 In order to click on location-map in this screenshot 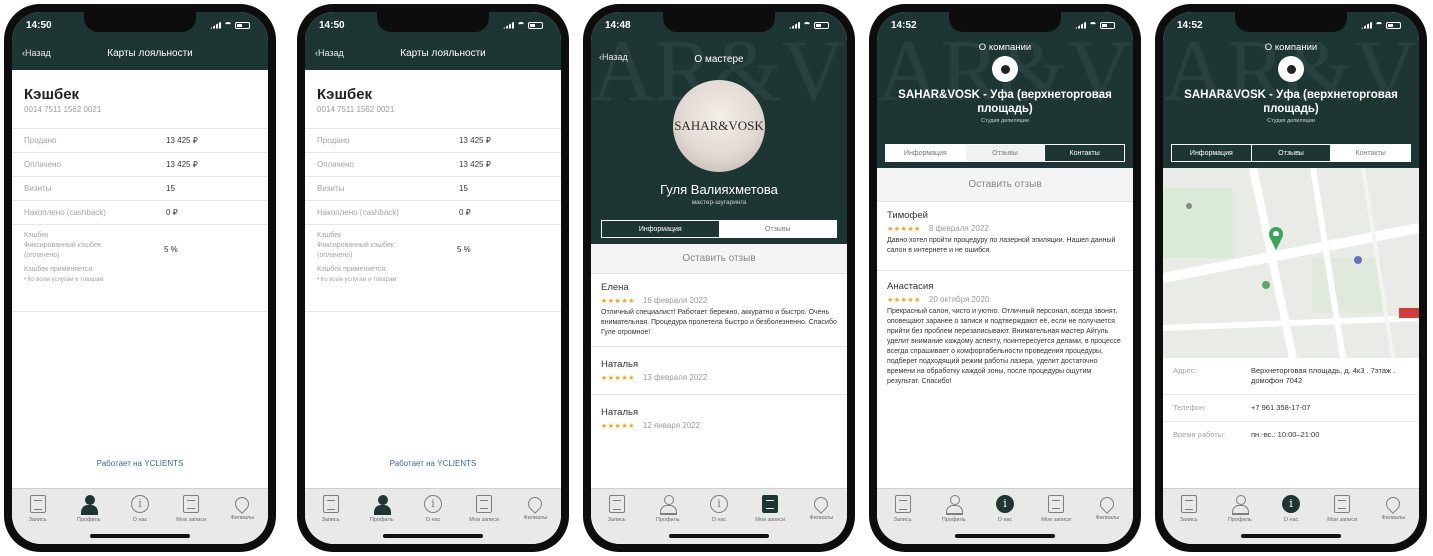, I will do `click(1291, 263)`.